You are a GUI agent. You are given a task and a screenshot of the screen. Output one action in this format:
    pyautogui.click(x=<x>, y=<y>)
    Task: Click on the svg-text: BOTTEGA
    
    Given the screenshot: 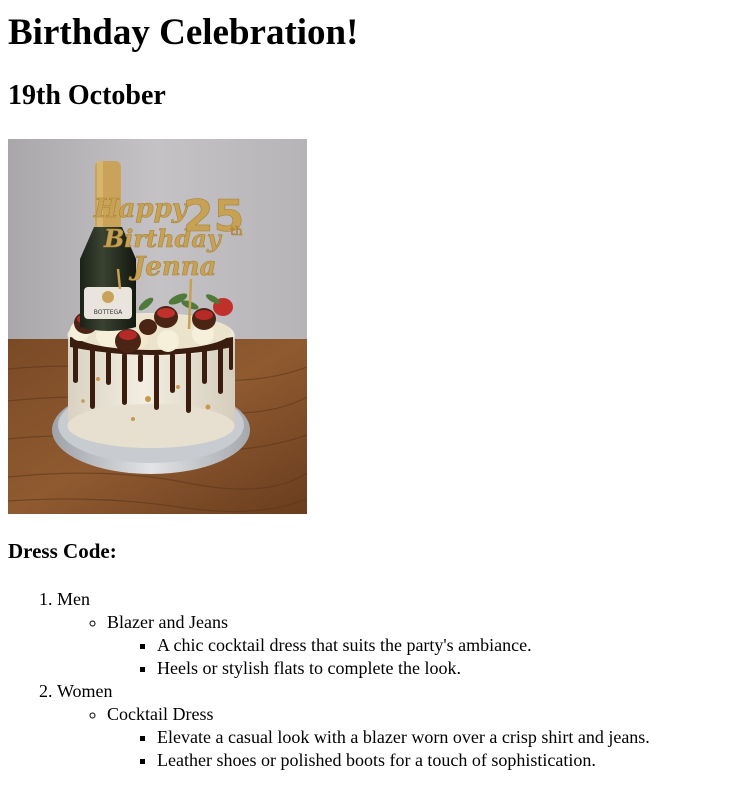 What is the action you would take?
    pyautogui.click(x=108, y=312)
    